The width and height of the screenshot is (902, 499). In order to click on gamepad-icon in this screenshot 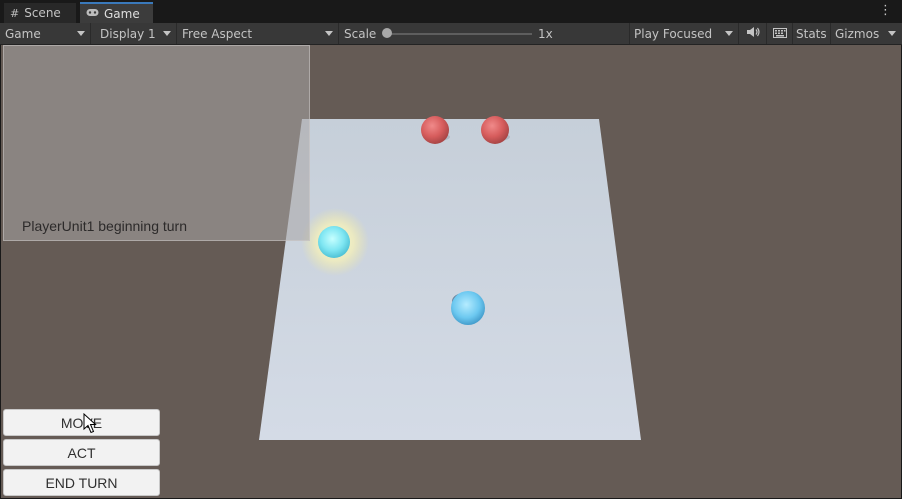, I will do `click(92, 13)`.